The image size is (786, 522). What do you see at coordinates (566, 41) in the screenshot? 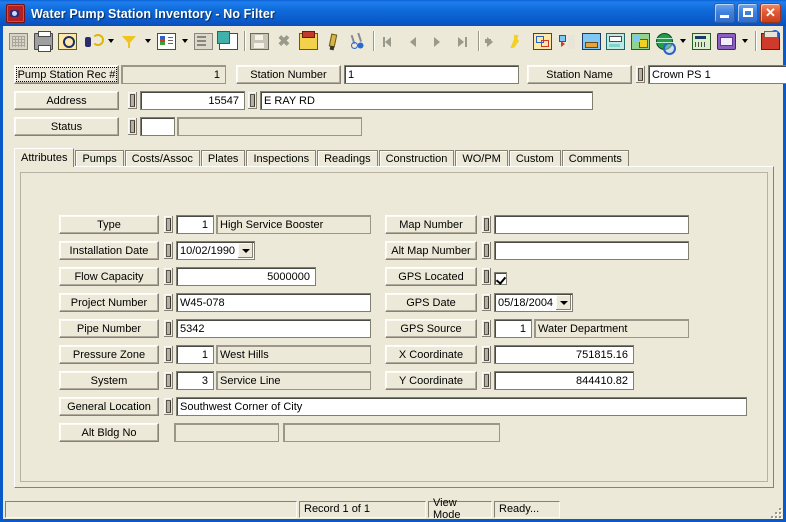
I see `hierarchy-button` at bounding box center [566, 41].